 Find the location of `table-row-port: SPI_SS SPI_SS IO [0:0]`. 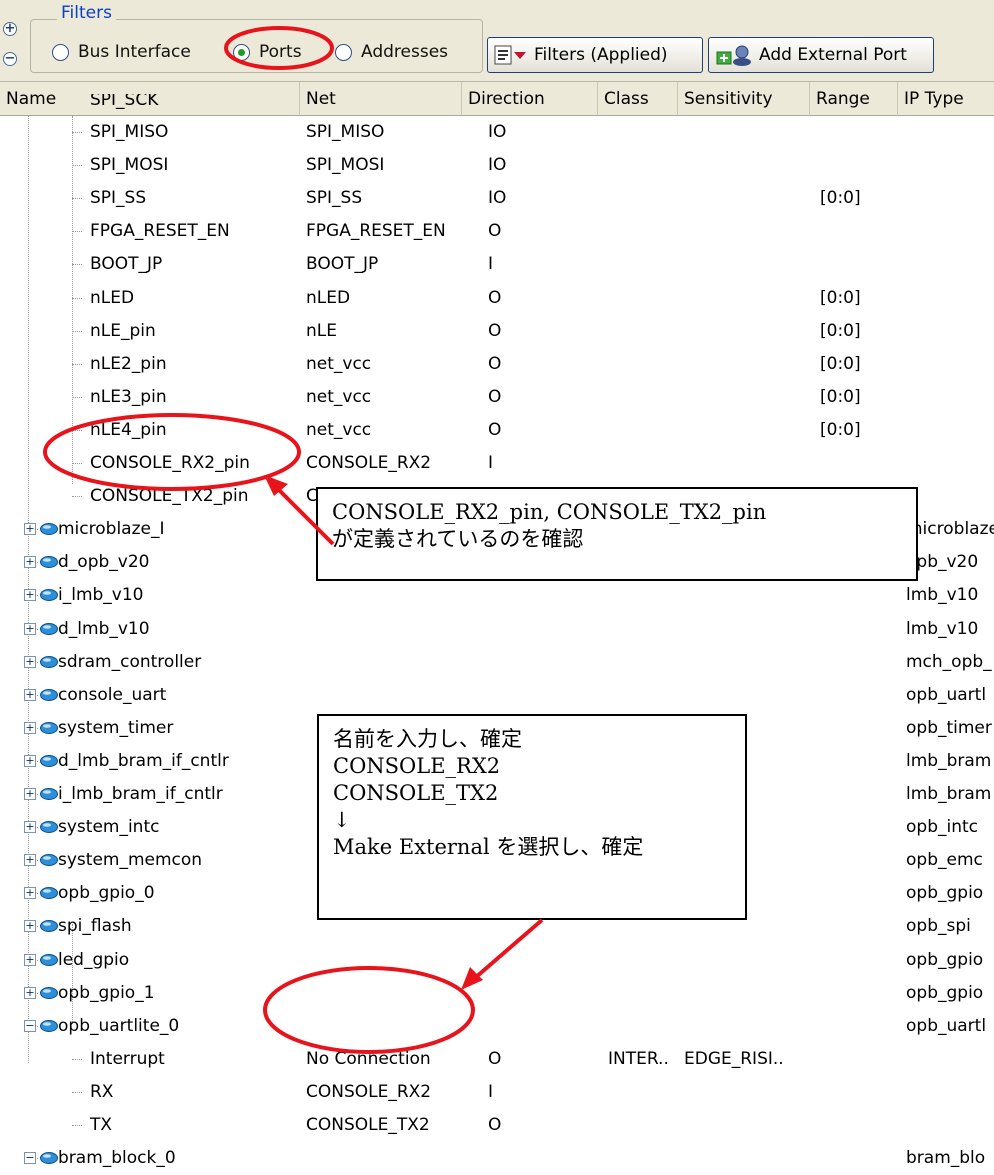

table-row-port: SPI_SS SPI_SS IO [0:0] is located at coordinates (497, 198).